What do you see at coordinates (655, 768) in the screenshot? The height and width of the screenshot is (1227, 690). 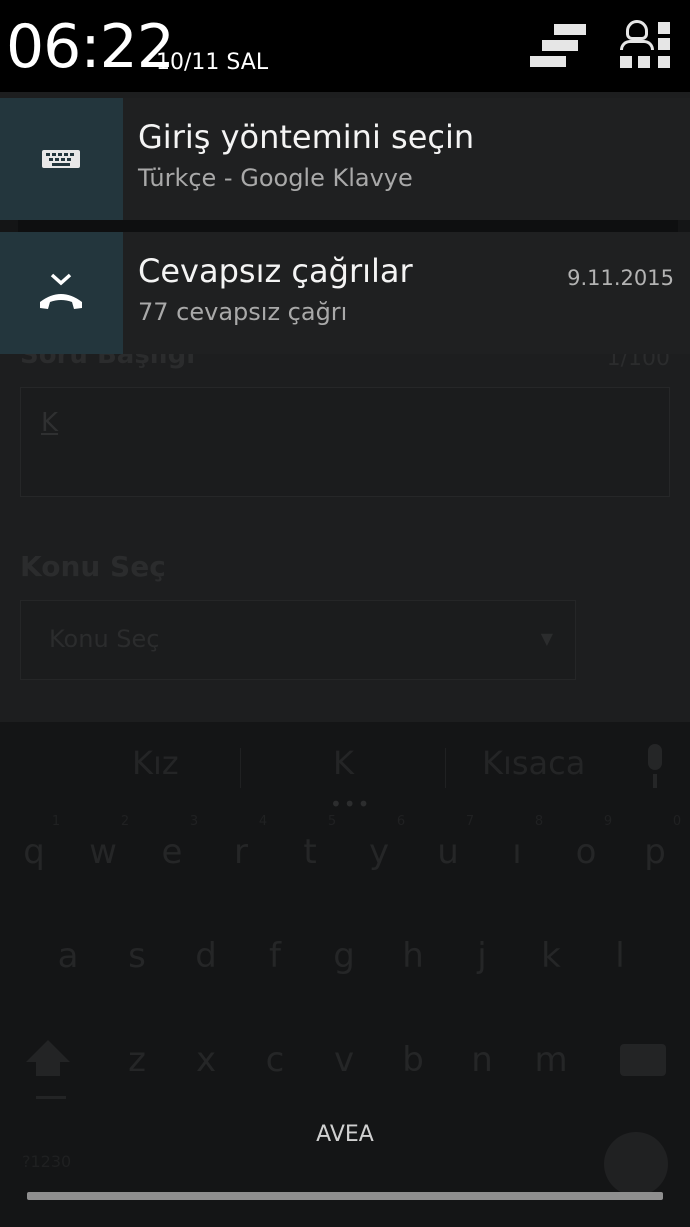 I see `microphone-icon` at bounding box center [655, 768].